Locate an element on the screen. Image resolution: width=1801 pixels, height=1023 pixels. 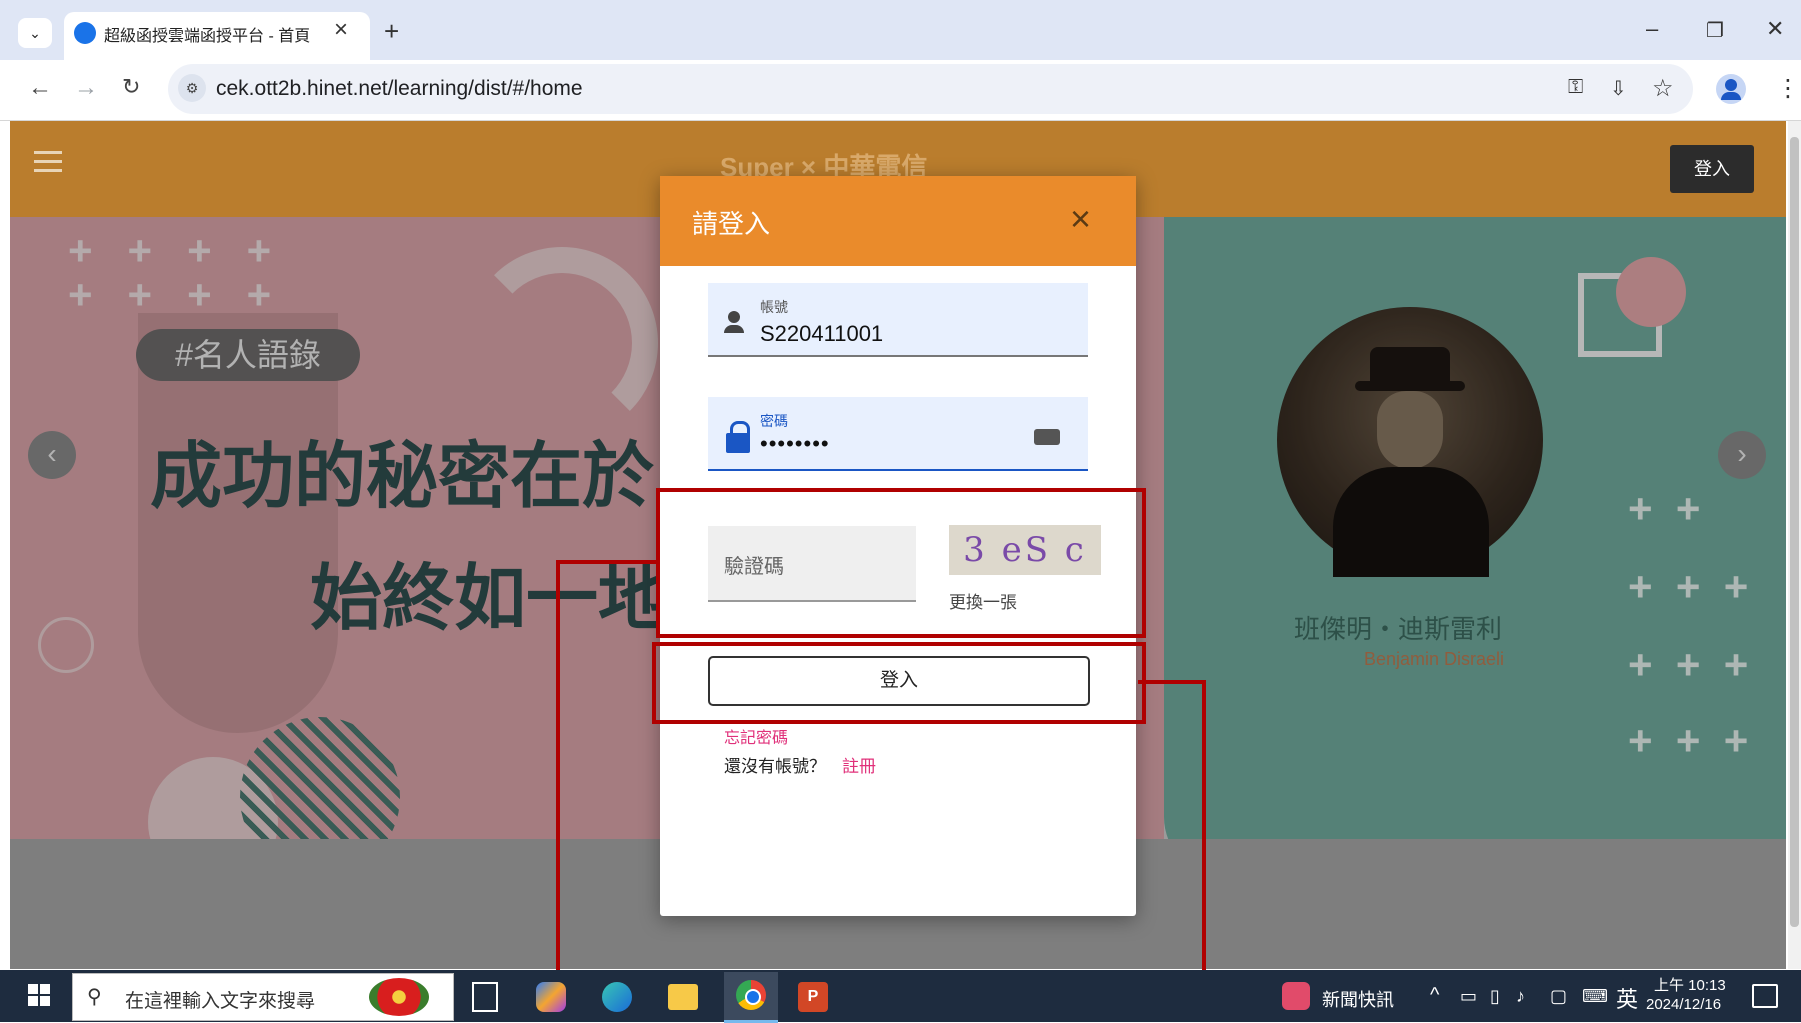
profile-avatar-icon is located at coordinates (1731, 89).